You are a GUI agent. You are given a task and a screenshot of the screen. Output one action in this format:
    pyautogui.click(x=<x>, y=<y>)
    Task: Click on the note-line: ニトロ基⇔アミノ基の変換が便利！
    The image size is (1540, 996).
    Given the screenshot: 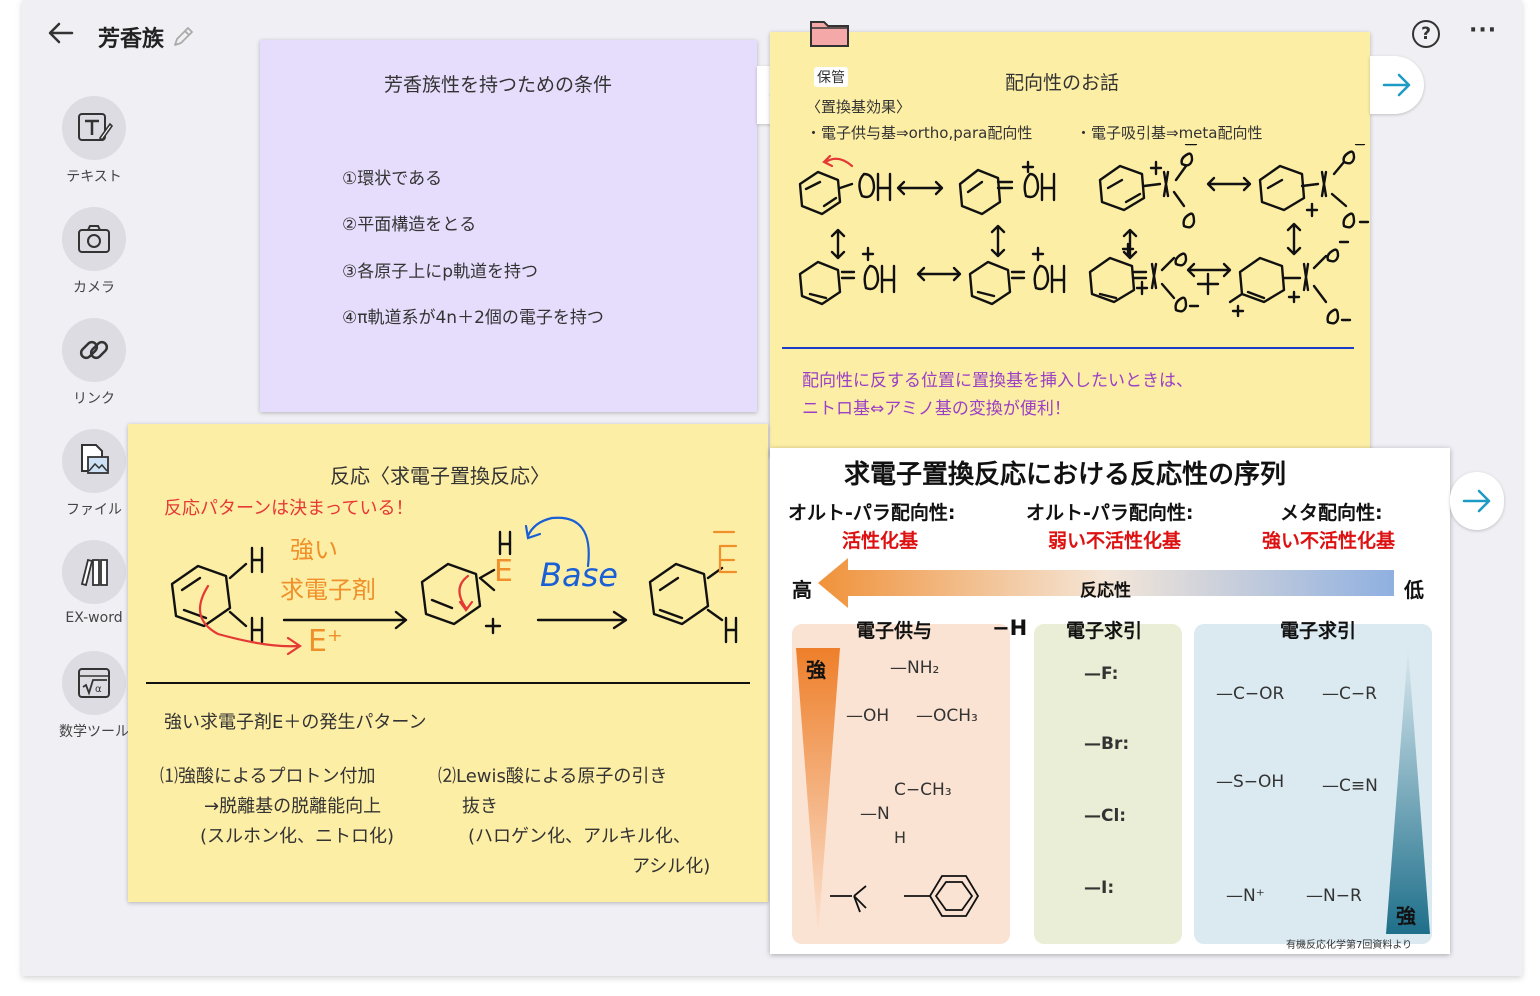 What is the action you would take?
    pyautogui.click(x=936, y=409)
    